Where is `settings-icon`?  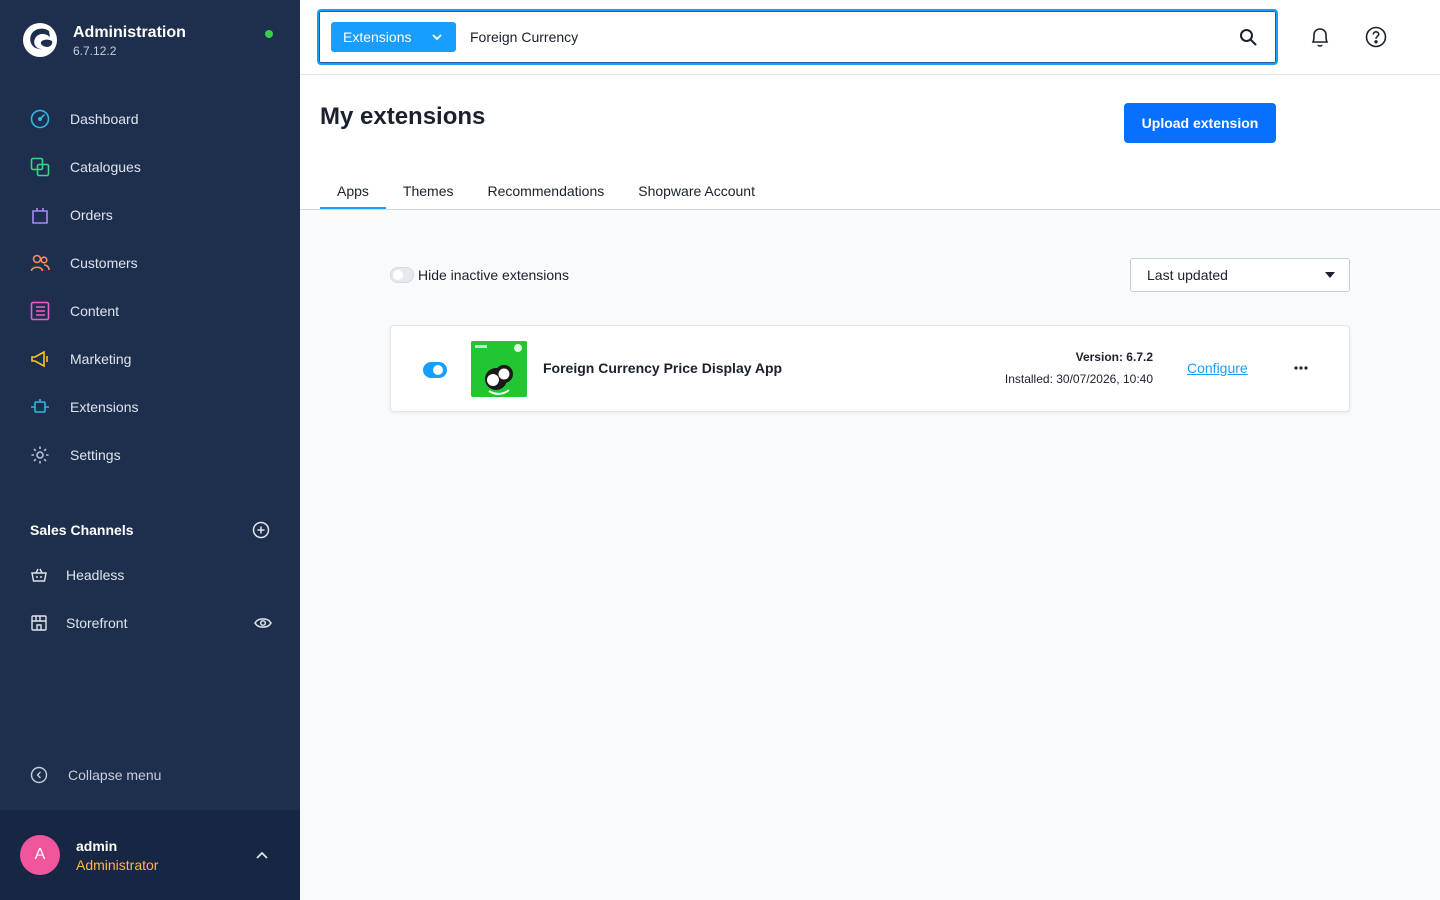 settings-icon is located at coordinates (40, 455).